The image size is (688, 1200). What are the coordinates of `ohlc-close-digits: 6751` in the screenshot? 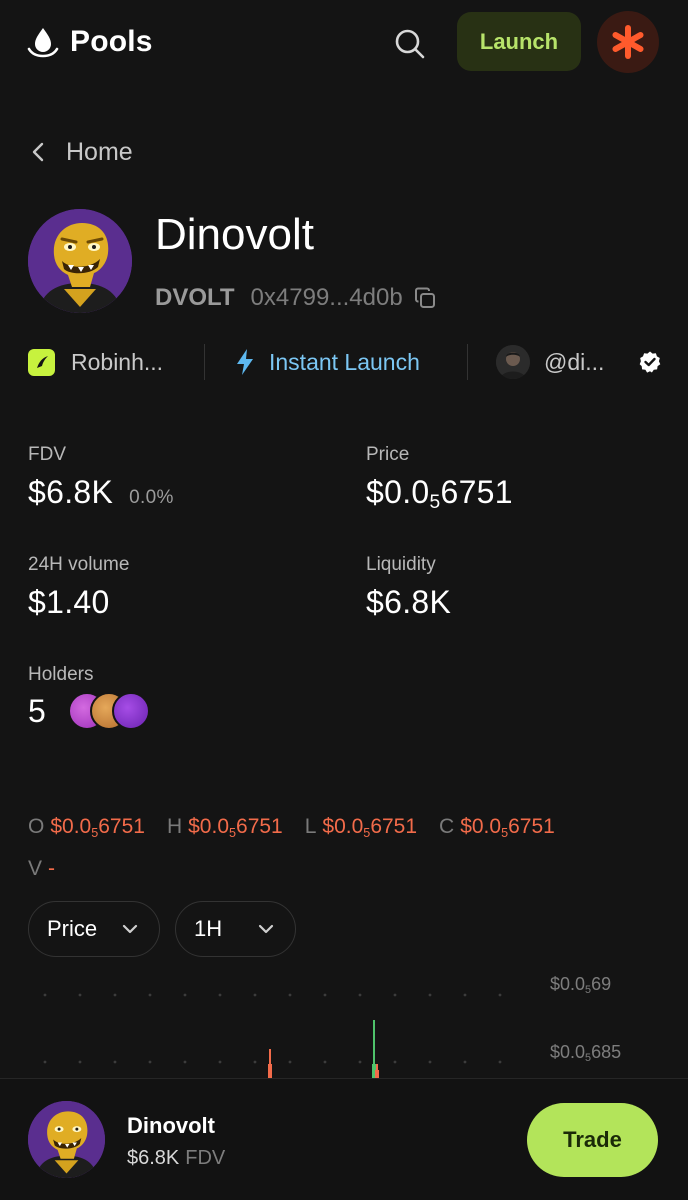 It's located at (531, 826).